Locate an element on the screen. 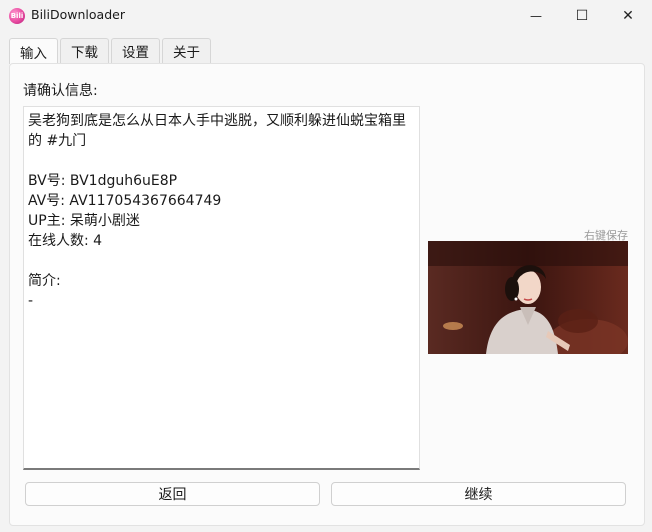  app-logo-text: Bili is located at coordinates (17, 16).